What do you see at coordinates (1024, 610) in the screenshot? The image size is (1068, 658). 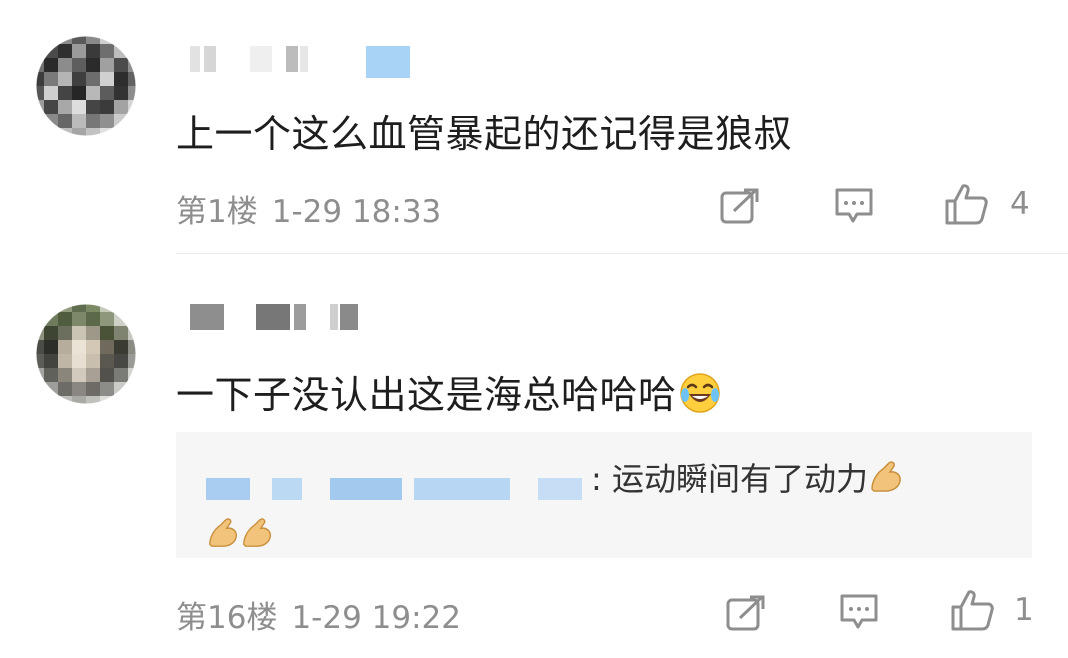 I see `like-count: 1` at bounding box center [1024, 610].